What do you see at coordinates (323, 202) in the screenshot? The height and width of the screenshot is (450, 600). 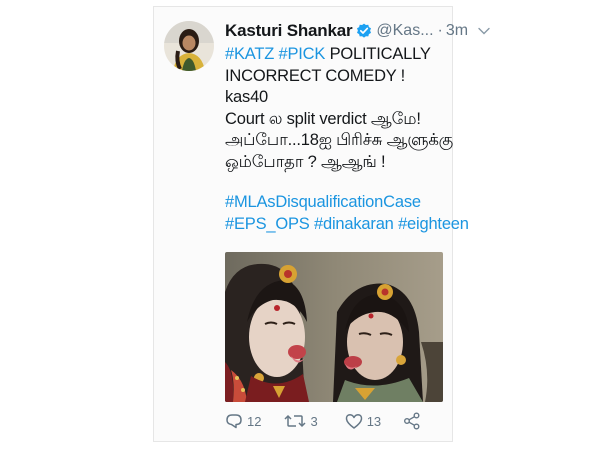 I see `hashtag-link: #MLAsDisqualificationCase` at bounding box center [323, 202].